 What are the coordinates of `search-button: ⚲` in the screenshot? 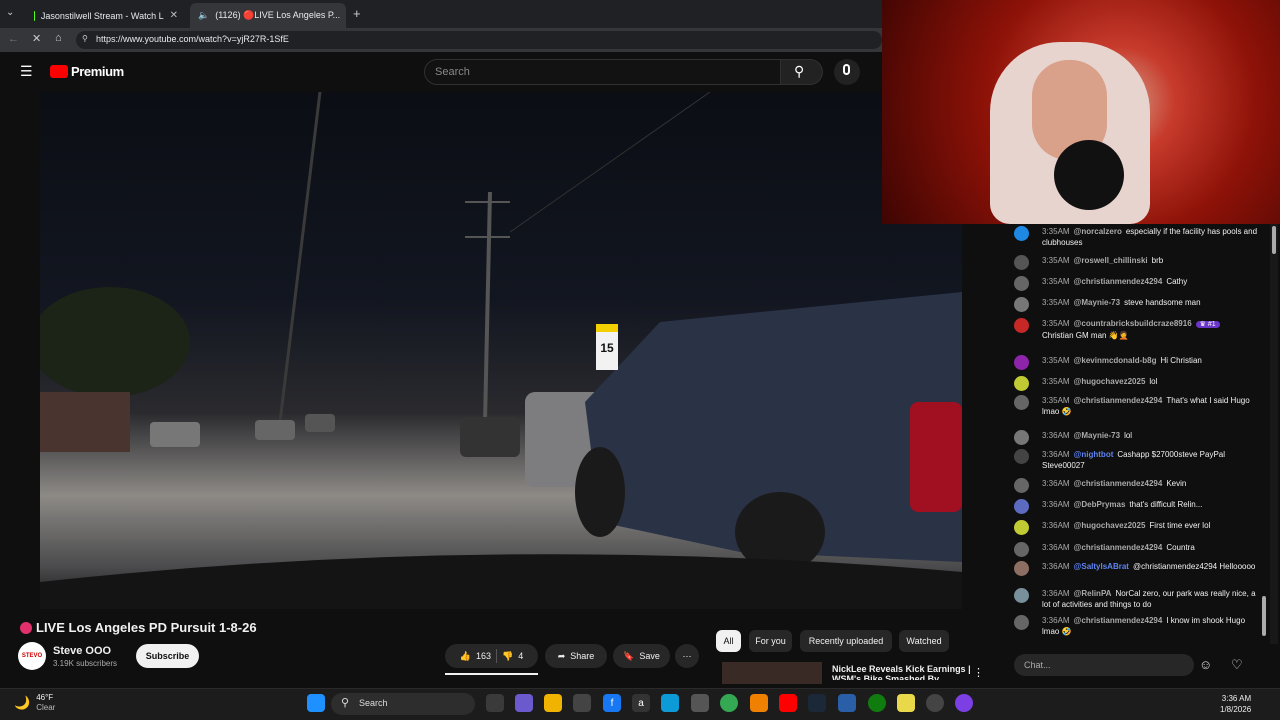 It's located at (802, 72).